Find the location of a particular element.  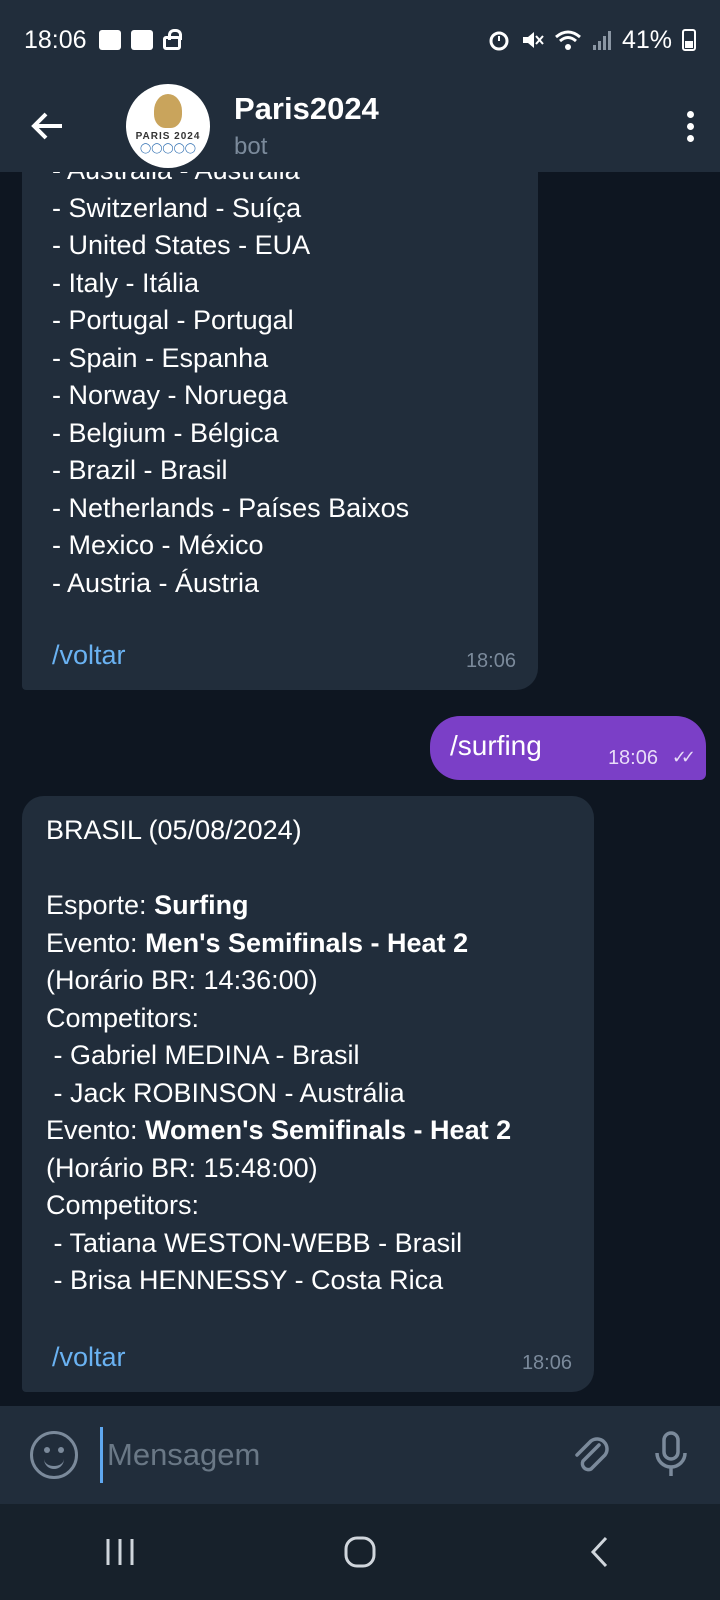

voice-record-button is located at coordinates (671, 1455).